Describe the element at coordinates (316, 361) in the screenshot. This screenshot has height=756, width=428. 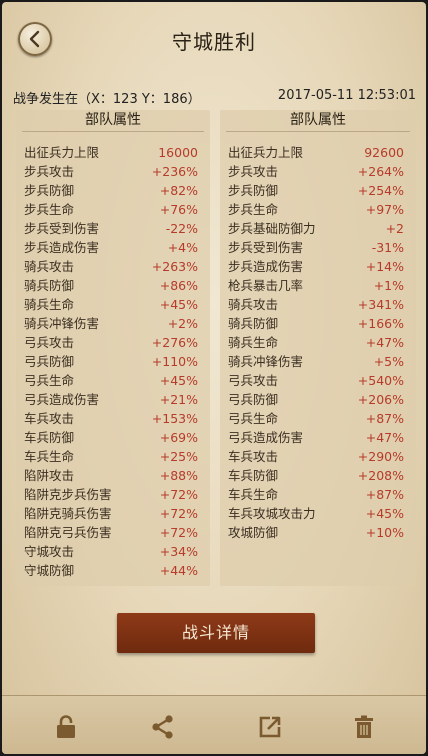
I see `attribute-row: 骑兵冲锋伤害 +5%` at that location.